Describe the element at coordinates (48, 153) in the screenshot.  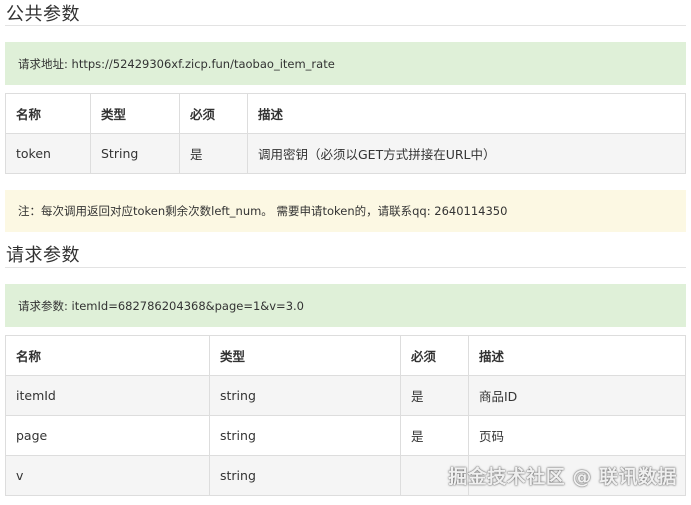
I see `cell-name: token` at that location.